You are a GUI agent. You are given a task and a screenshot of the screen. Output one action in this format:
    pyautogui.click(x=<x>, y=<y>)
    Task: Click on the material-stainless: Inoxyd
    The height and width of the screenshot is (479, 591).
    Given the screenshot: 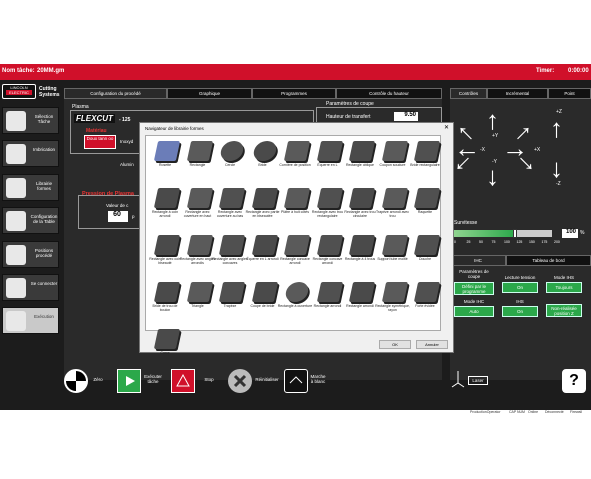 What is the action you would take?
    pyautogui.click(x=126, y=141)
    